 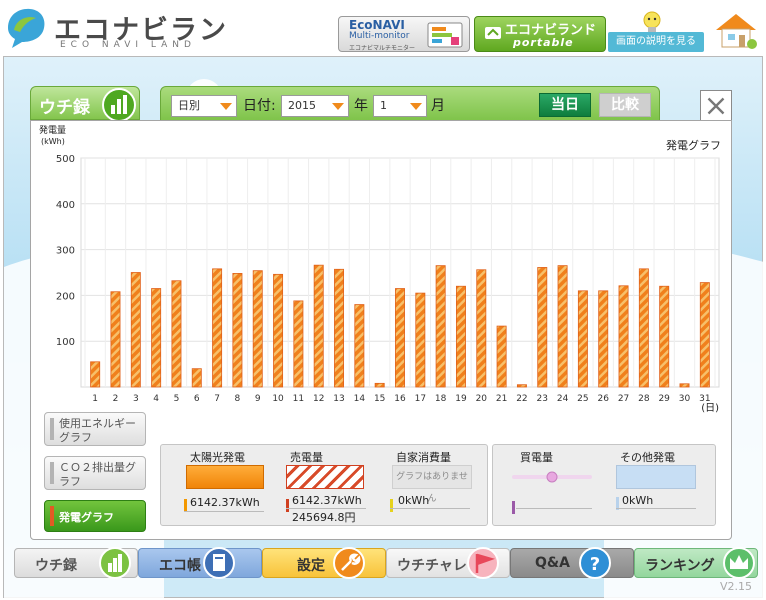 What do you see at coordinates (414, 500) in the screenshot?
I see `self-consumption-value: 0kWh` at bounding box center [414, 500].